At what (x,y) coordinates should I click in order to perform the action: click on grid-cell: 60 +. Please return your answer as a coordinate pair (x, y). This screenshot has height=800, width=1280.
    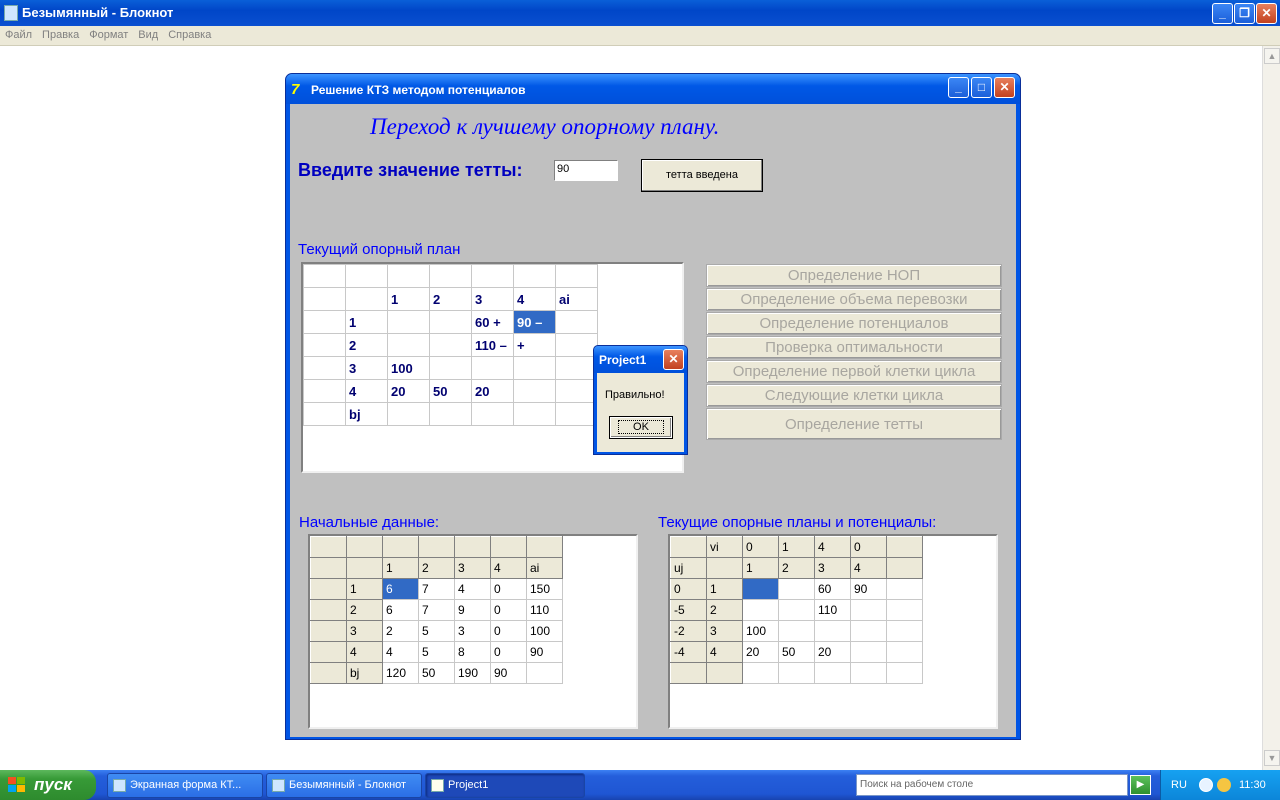
    Looking at the image, I should click on (492, 322).